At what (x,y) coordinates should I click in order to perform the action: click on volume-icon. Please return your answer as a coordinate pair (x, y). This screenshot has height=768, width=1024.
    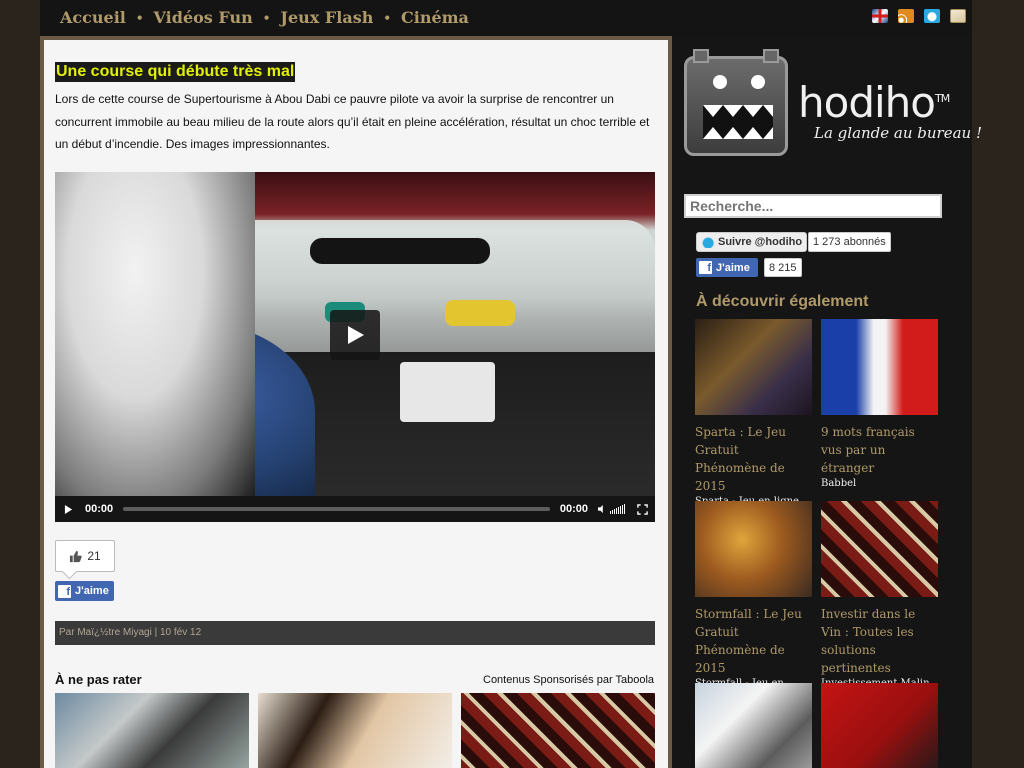
    Looking at the image, I should click on (611, 509).